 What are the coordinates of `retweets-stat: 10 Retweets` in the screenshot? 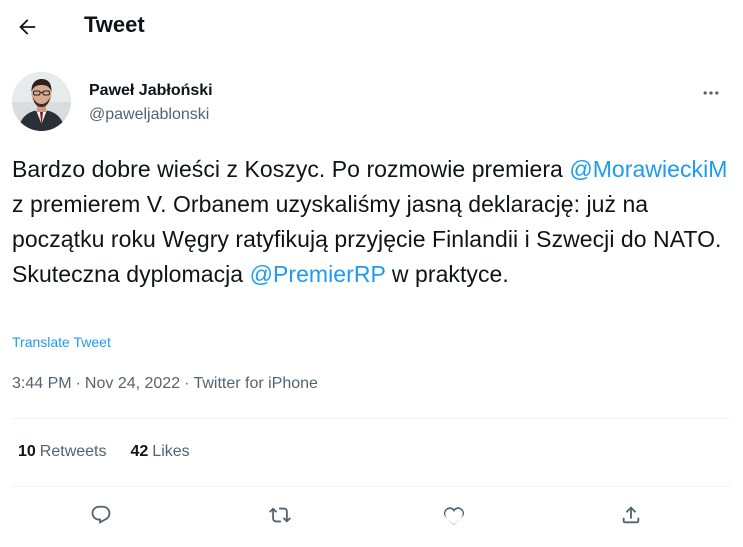 It's located at (62, 452).